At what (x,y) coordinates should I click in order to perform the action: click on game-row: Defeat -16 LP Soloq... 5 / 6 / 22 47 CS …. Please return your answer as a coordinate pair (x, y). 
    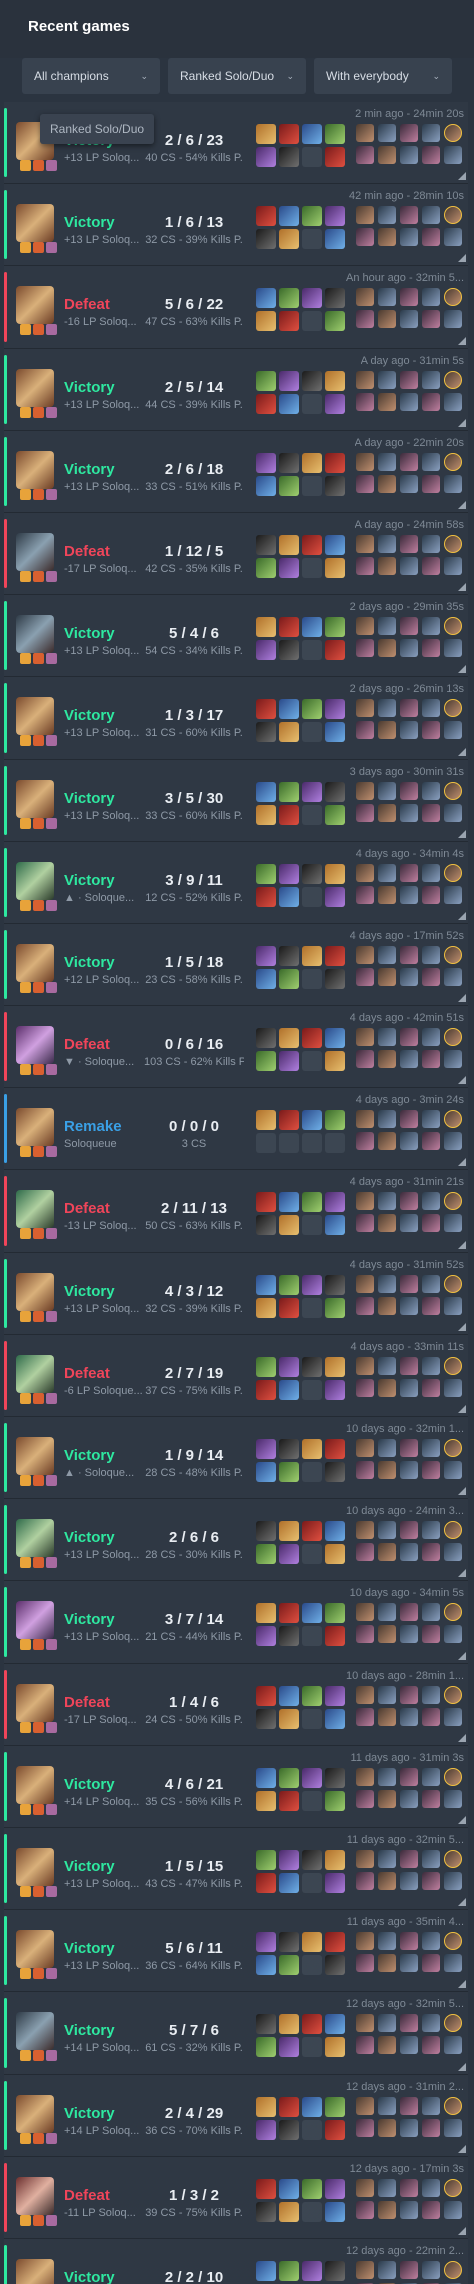
    Looking at the image, I should click on (236, 307).